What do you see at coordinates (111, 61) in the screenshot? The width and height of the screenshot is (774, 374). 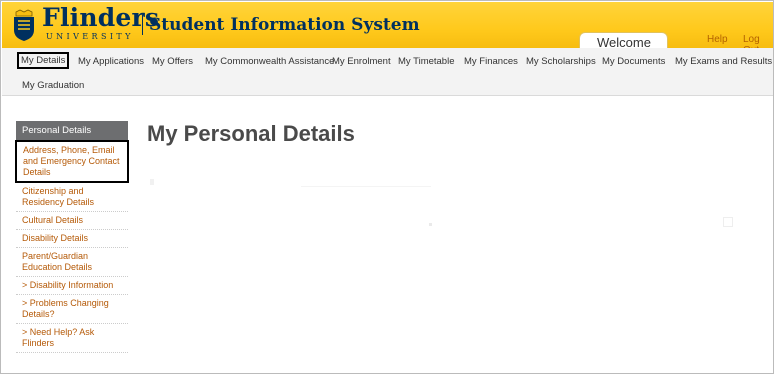 I see `nav-item-my-applications: My Applications` at bounding box center [111, 61].